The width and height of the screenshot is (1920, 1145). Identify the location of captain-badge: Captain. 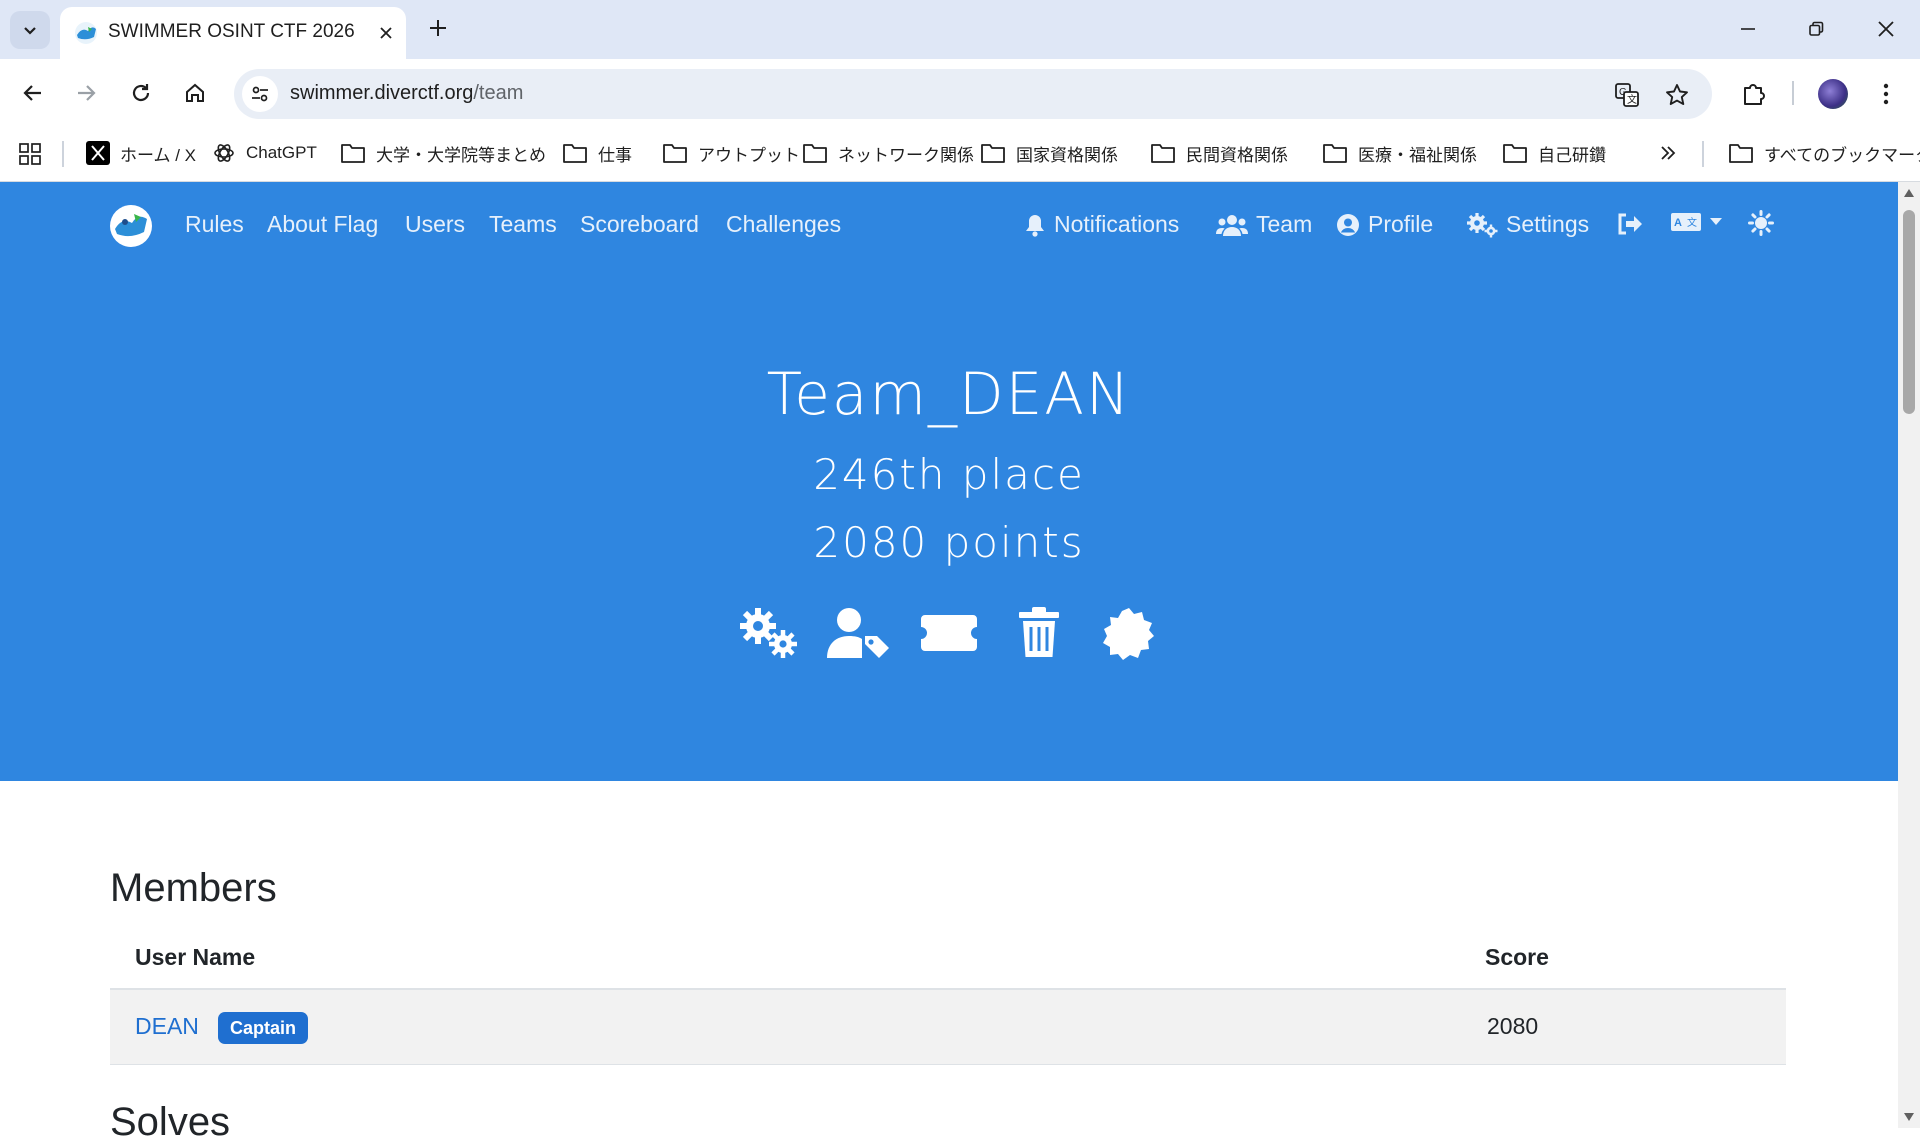
(263, 1028).